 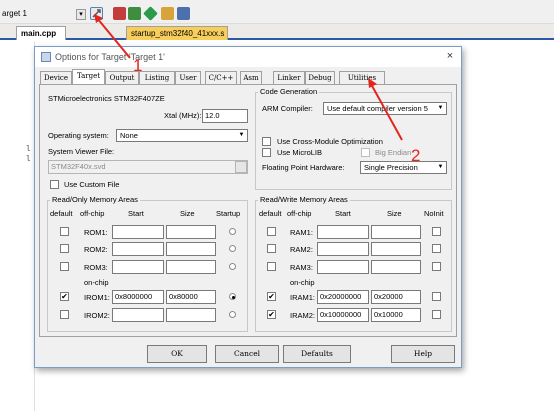 What do you see at coordinates (386, 112) in the screenshot?
I see `arrow-2-line` at bounding box center [386, 112].